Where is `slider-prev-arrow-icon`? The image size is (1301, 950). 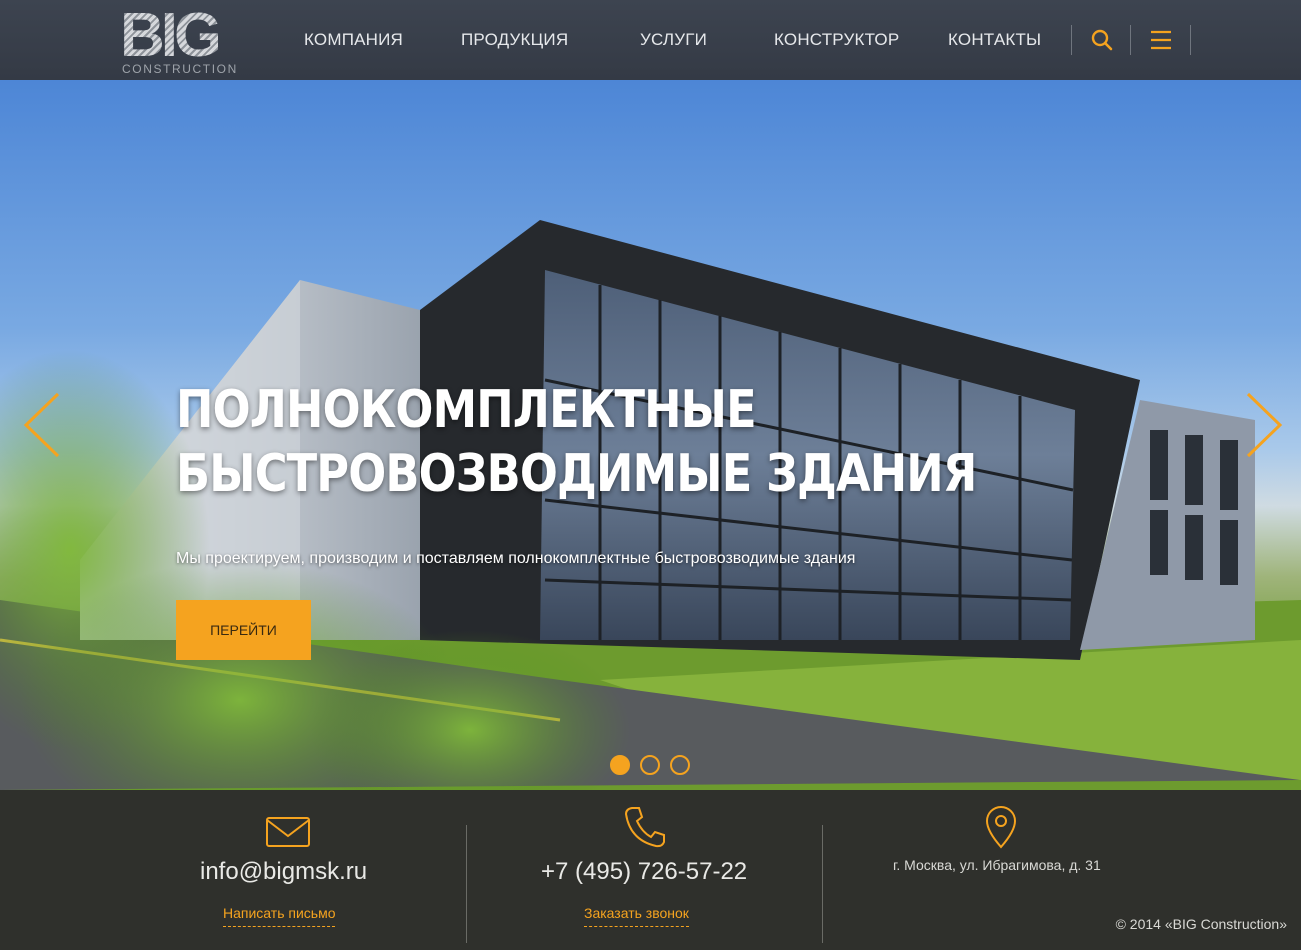 slider-prev-arrow-icon is located at coordinates (42, 425).